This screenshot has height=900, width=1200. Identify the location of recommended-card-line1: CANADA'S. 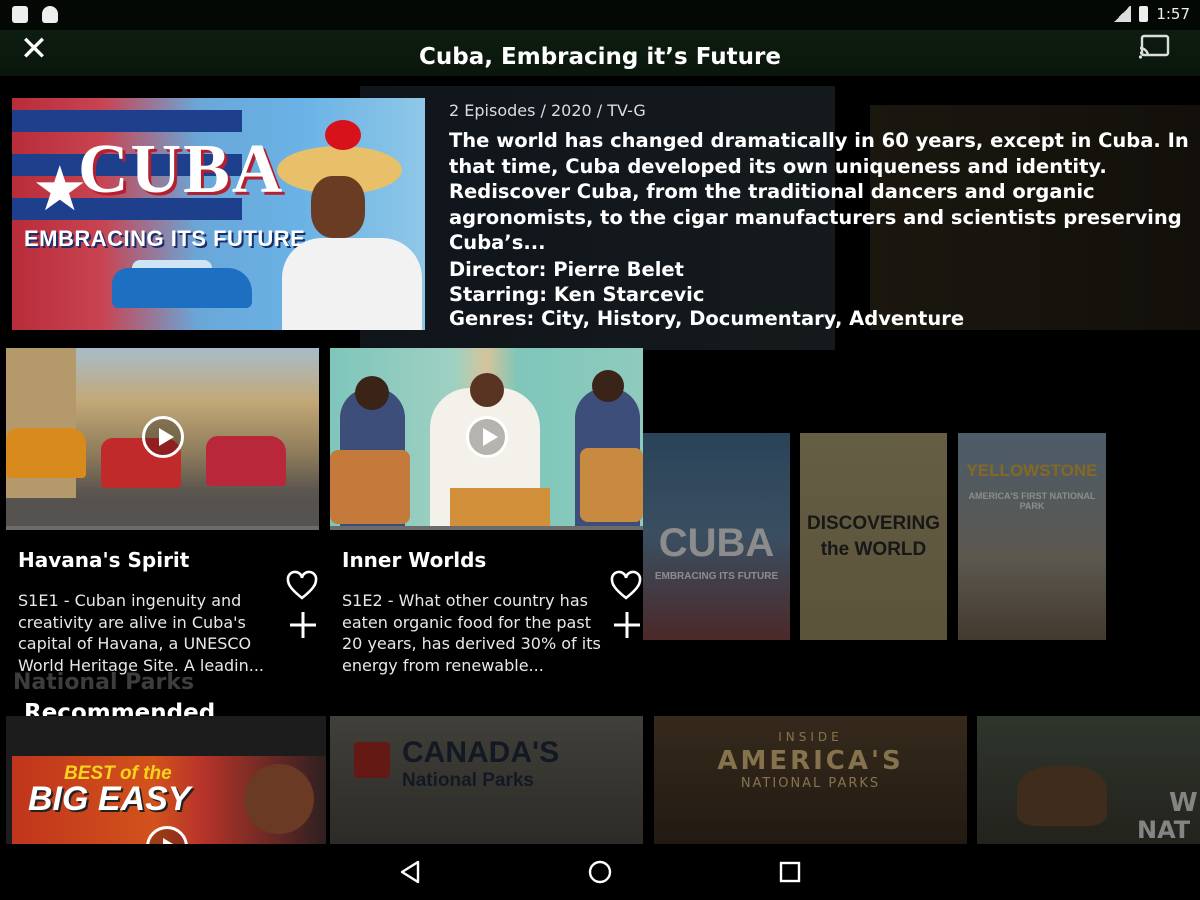
(481, 752).